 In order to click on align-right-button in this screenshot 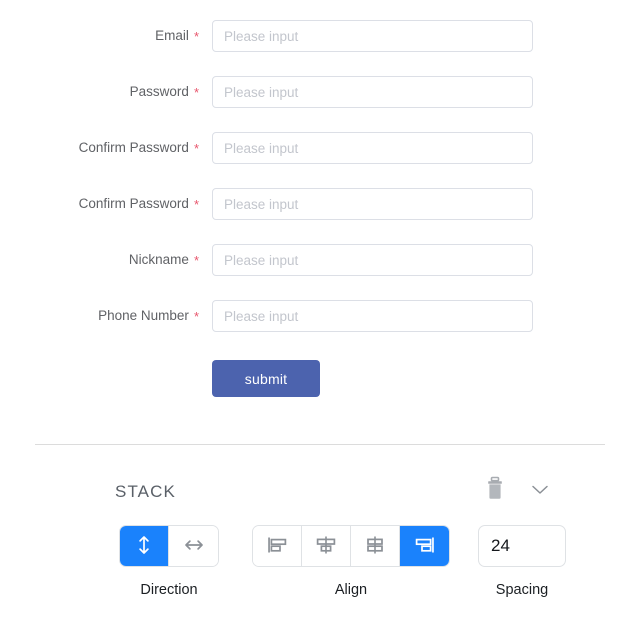, I will do `click(424, 546)`.